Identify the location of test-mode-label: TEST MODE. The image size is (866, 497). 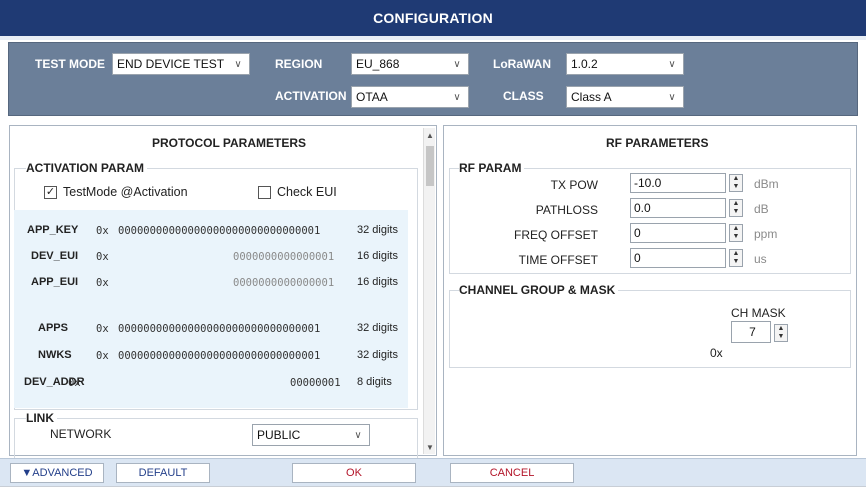
(70, 64).